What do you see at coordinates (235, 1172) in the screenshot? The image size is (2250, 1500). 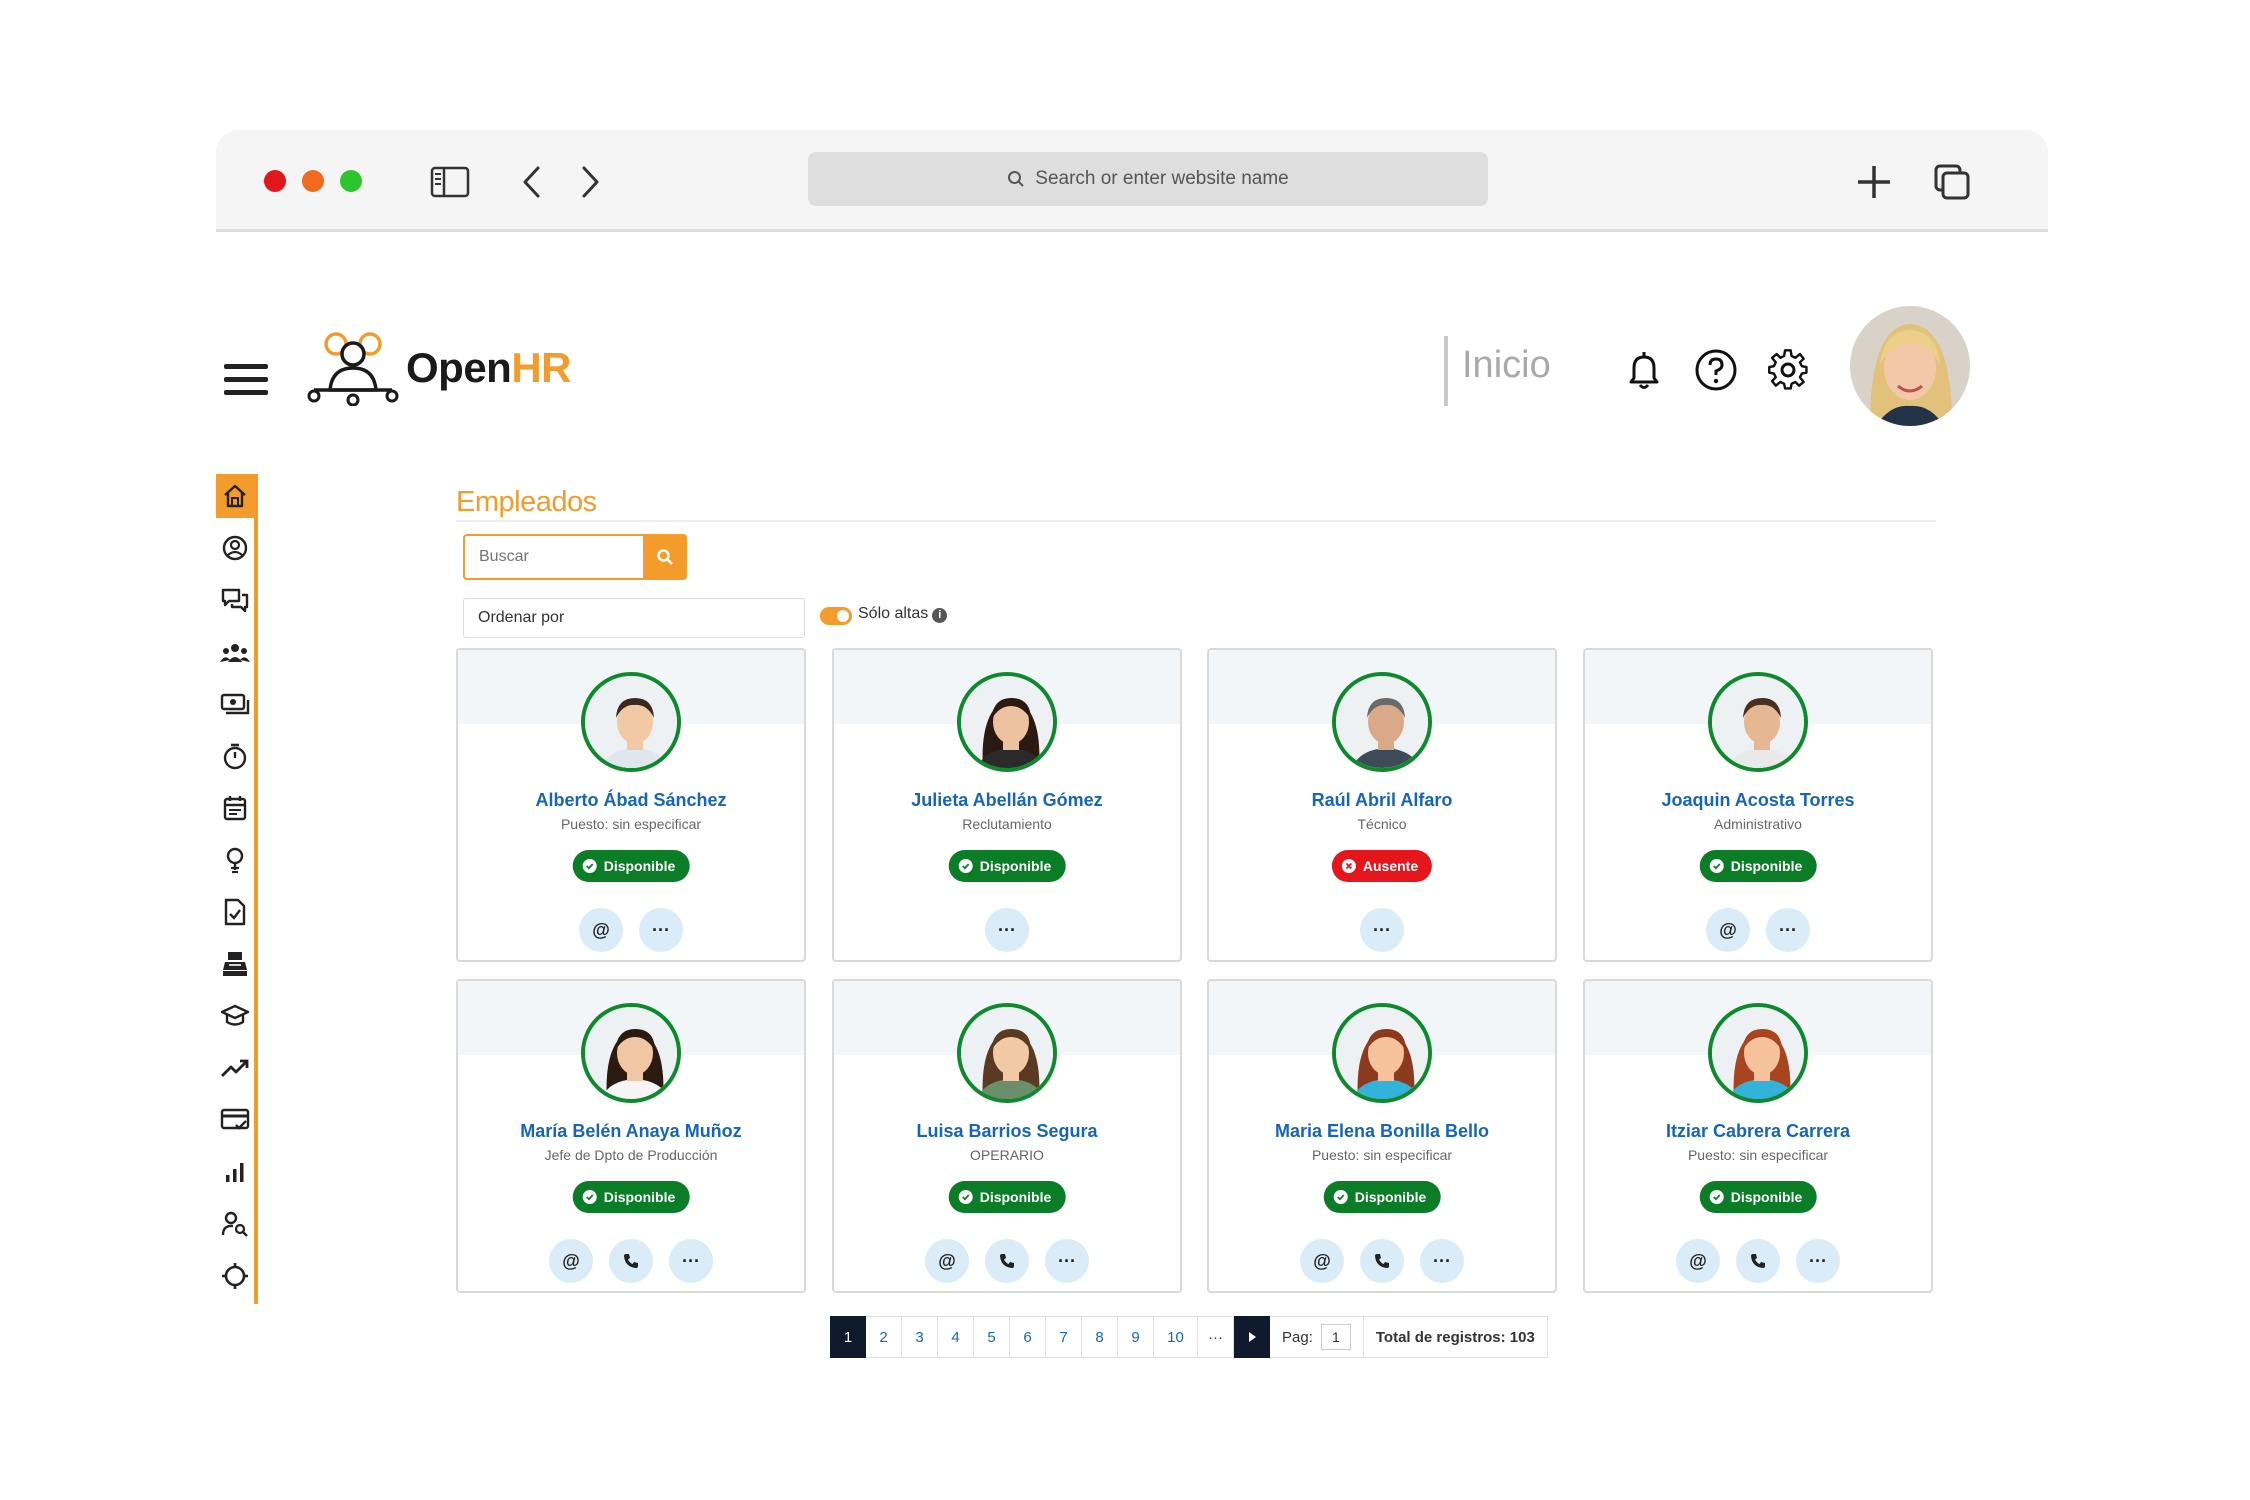 I see `sidebar-item-reports` at bounding box center [235, 1172].